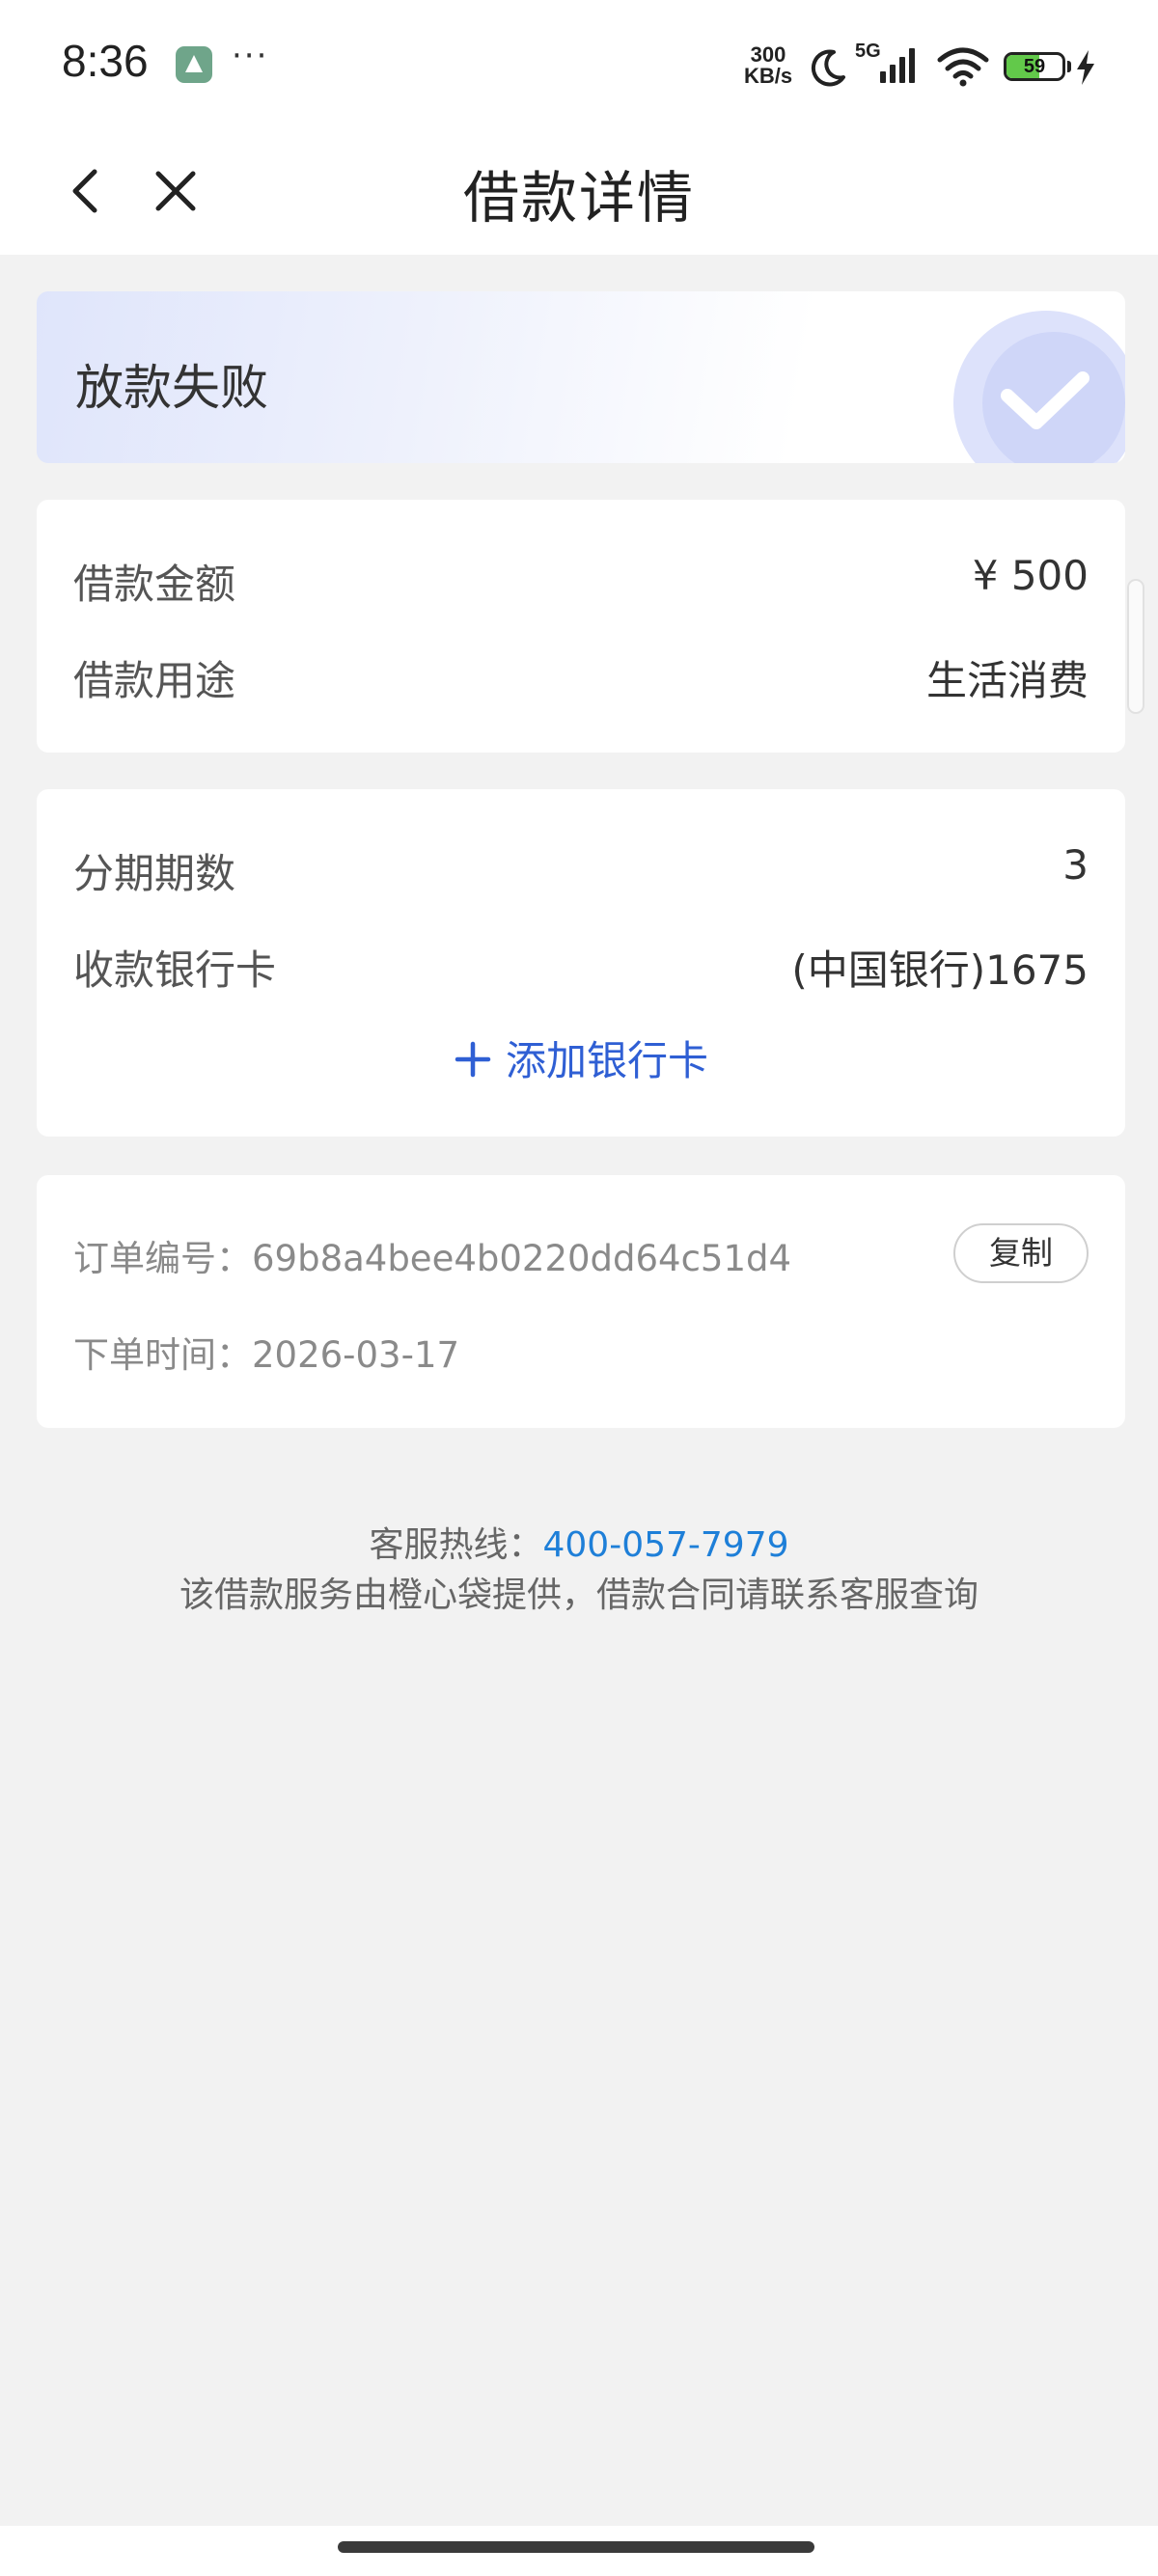  I want to click on charging-bolt-icon, so click(1085, 67).